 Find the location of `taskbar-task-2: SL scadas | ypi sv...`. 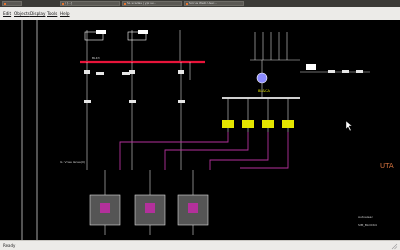

taskbar-task-2: SL scadas | ypi sv... is located at coordinates (152, 3).